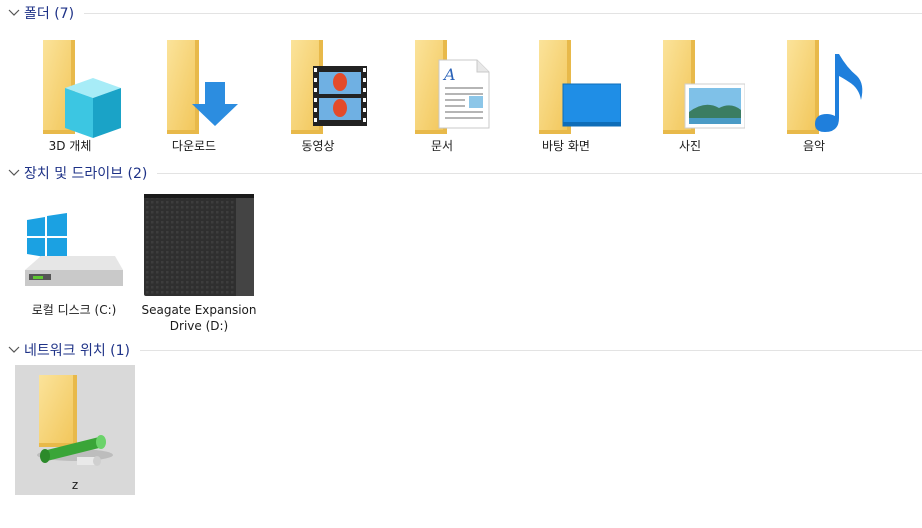 This screenshot has width=922, height=528. I want to click on drive-label-line1: Seagate Expansion, so click(199, 310).